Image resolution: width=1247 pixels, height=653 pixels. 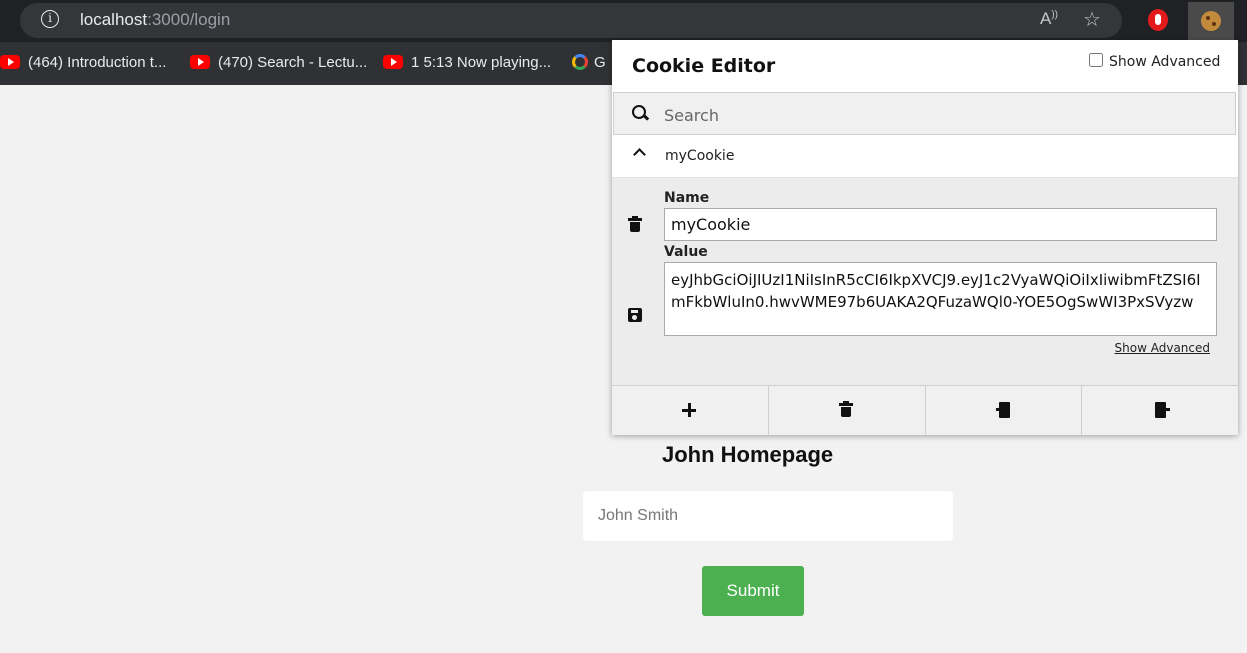 I want to click on popup-title: Cookie Editor, so click(x=704, y=66).